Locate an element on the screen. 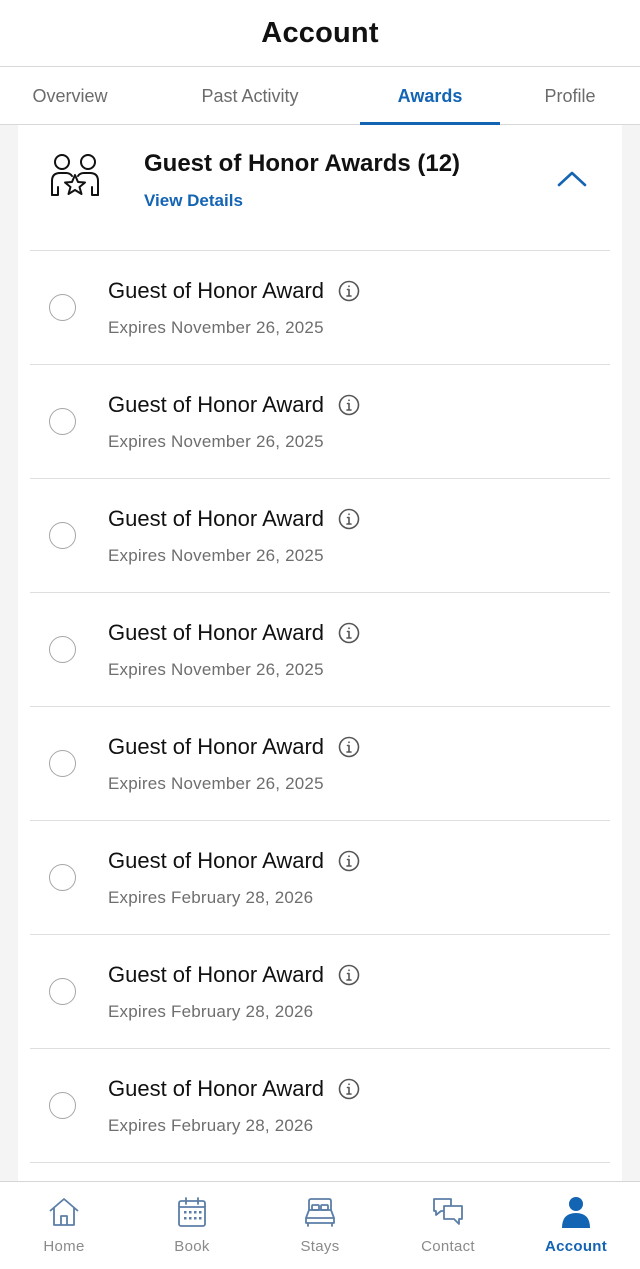 The height and width of the screenshot is (1269, 640). award-group-title: Guest of Honor Awards (12) is located at coordinates (302, 163).